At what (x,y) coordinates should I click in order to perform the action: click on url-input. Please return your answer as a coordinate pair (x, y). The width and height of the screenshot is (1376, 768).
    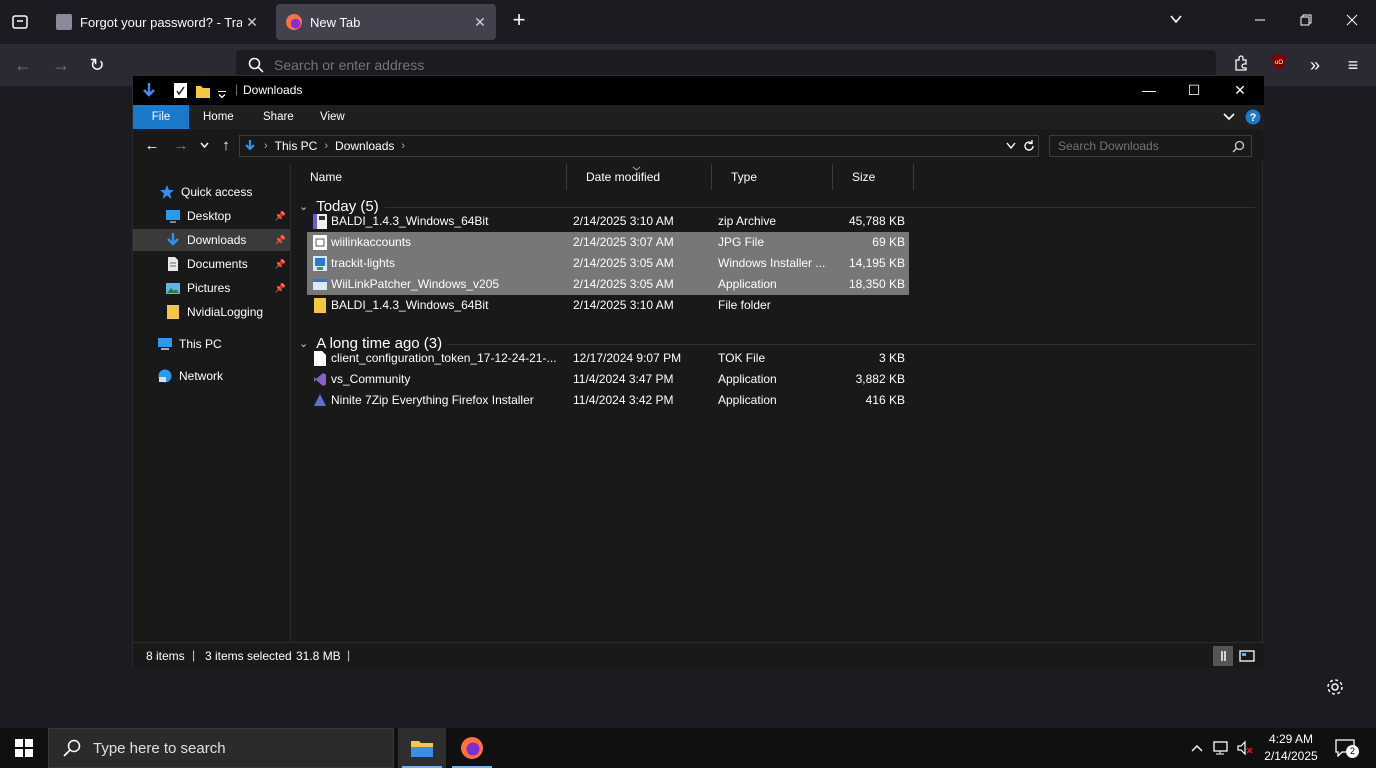
    Looking at the image, I should click on (624, 65).